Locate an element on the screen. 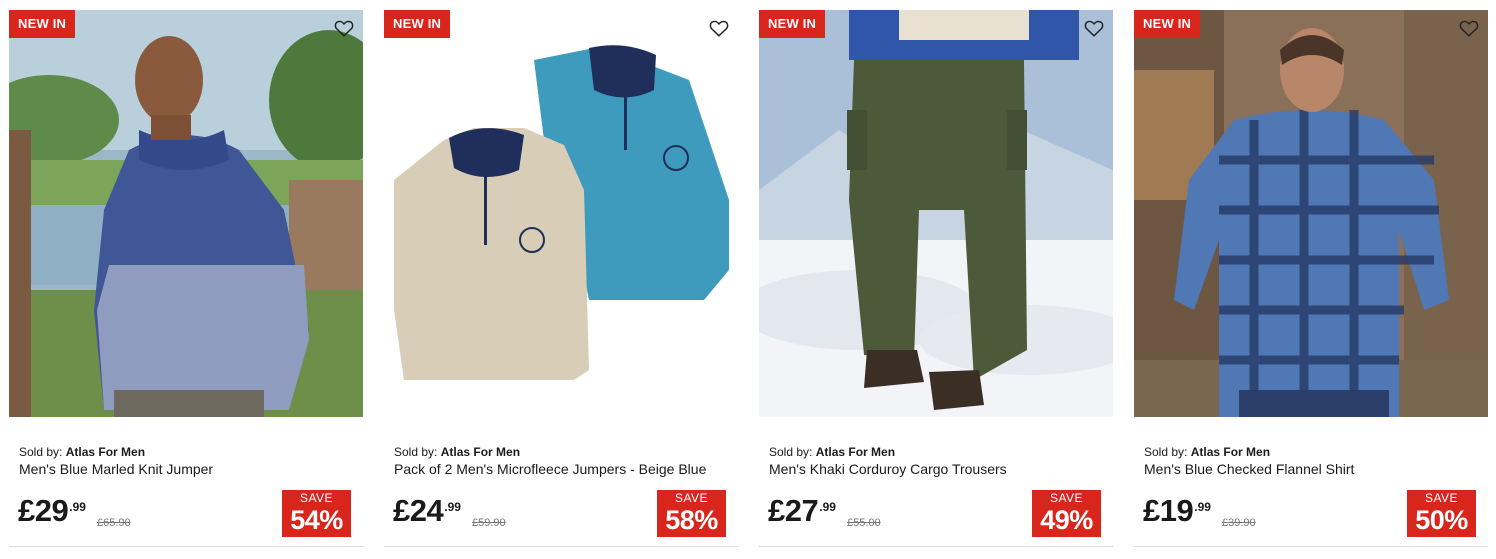 The height and width of the screenshot is (559, 1496). save-percent: 50% is located at coordinates (1441, 520).